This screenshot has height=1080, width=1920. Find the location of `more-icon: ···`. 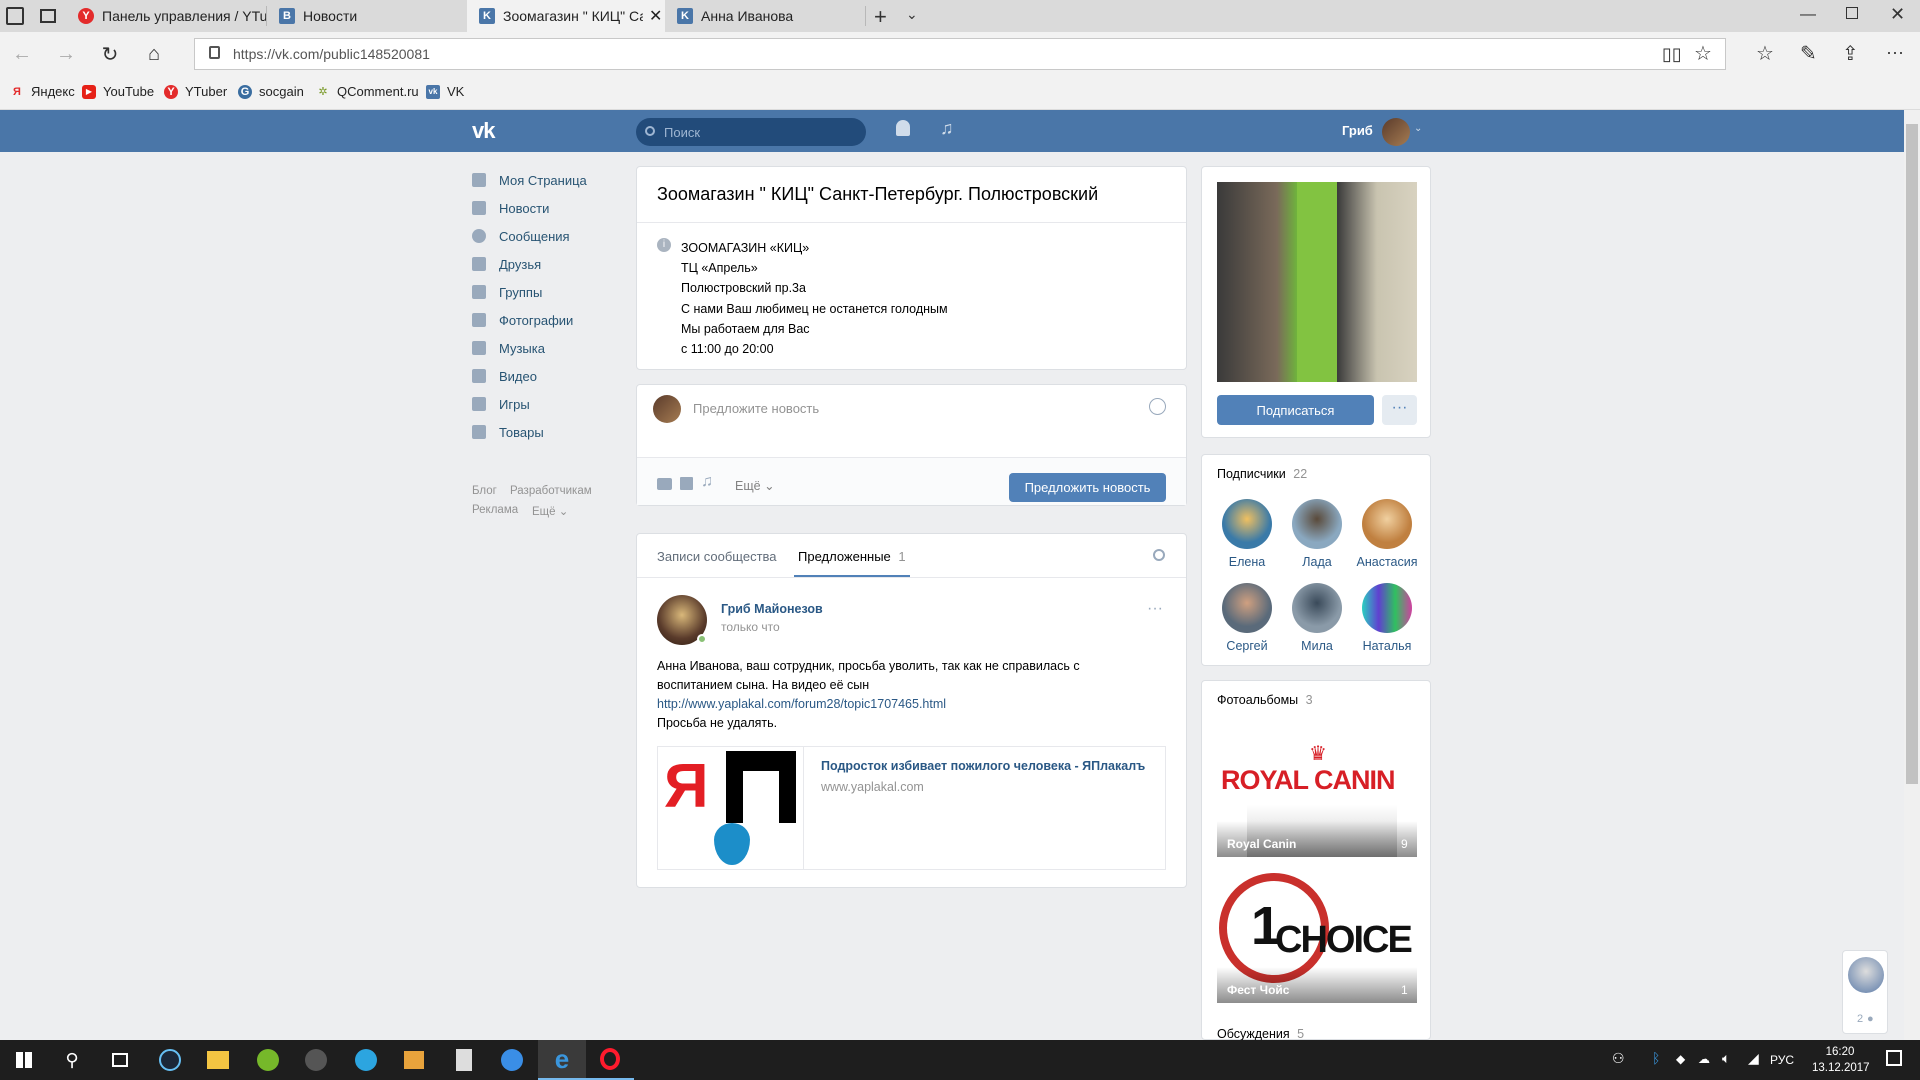

more-icon: ··· is located at coordinates (1895, 52).